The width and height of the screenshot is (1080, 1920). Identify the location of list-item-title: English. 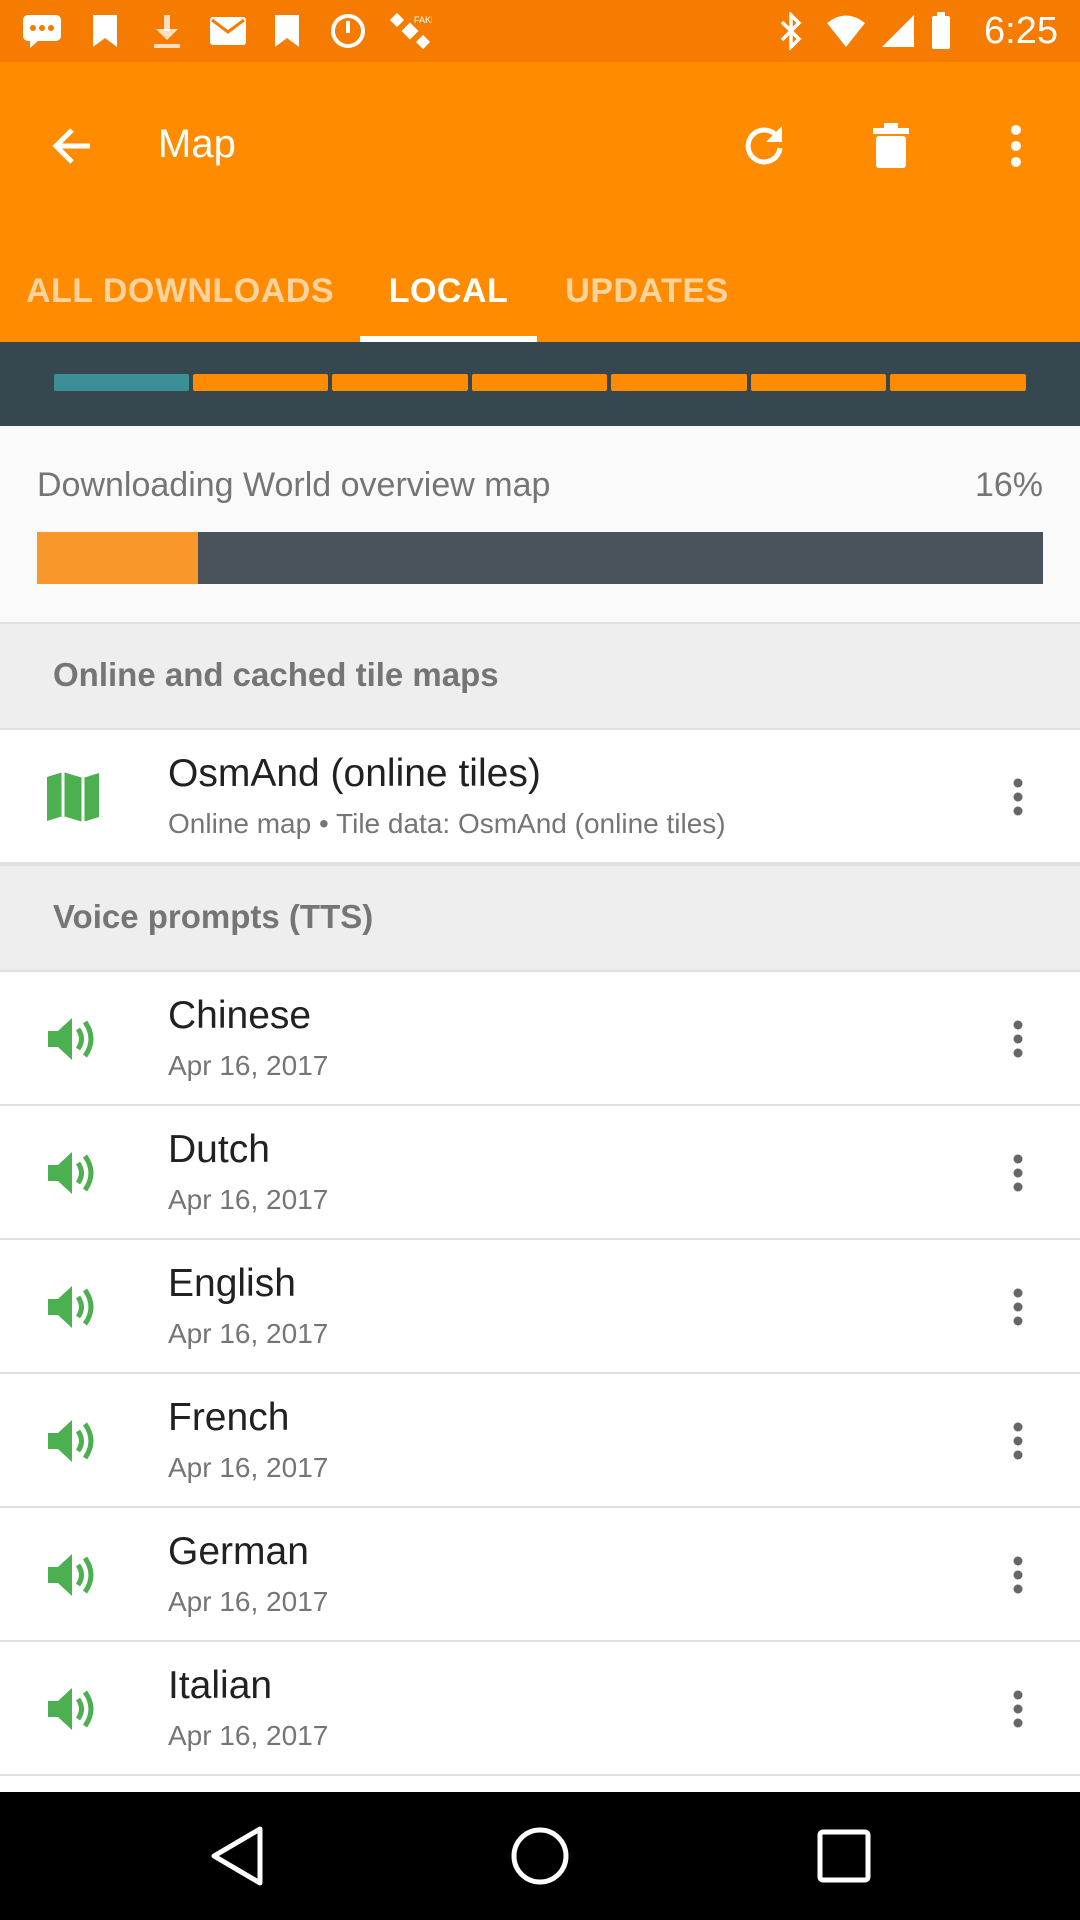
(232, 1283).